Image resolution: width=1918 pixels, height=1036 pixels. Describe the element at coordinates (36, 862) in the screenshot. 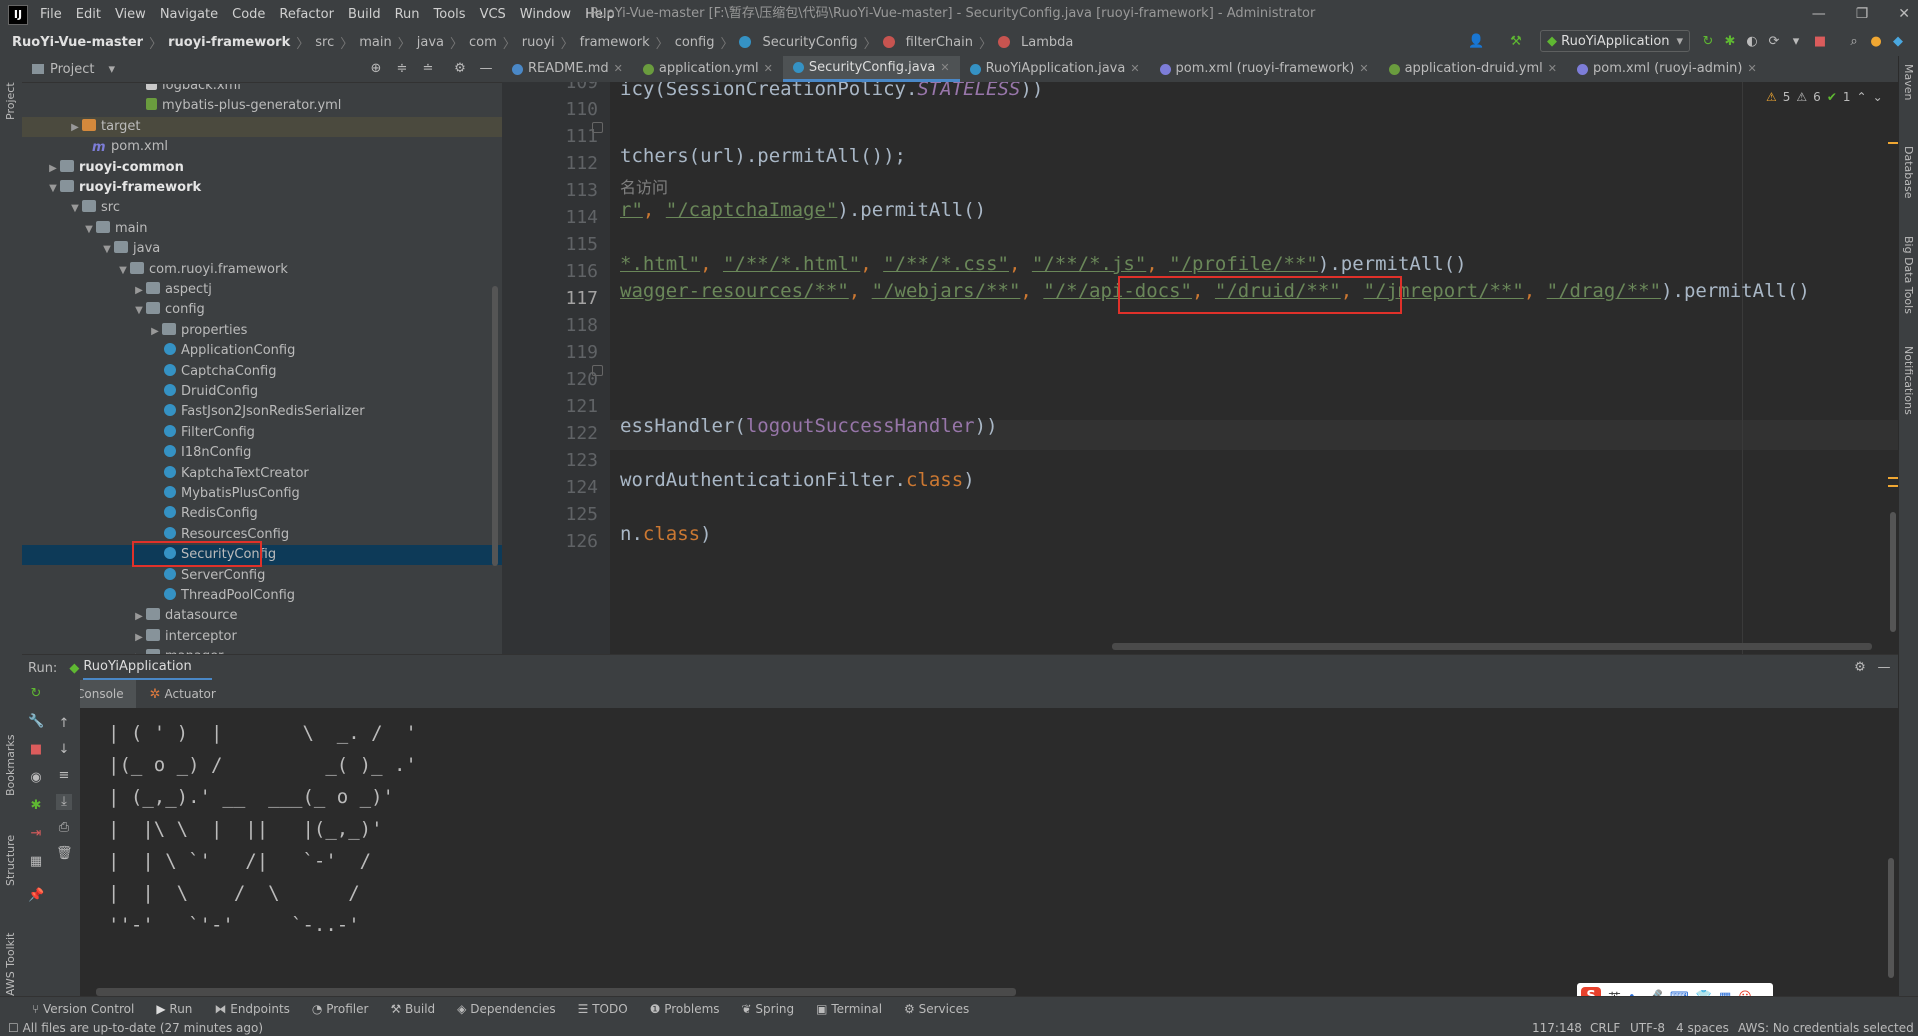

I see `layout-icon: ▦` at that location.